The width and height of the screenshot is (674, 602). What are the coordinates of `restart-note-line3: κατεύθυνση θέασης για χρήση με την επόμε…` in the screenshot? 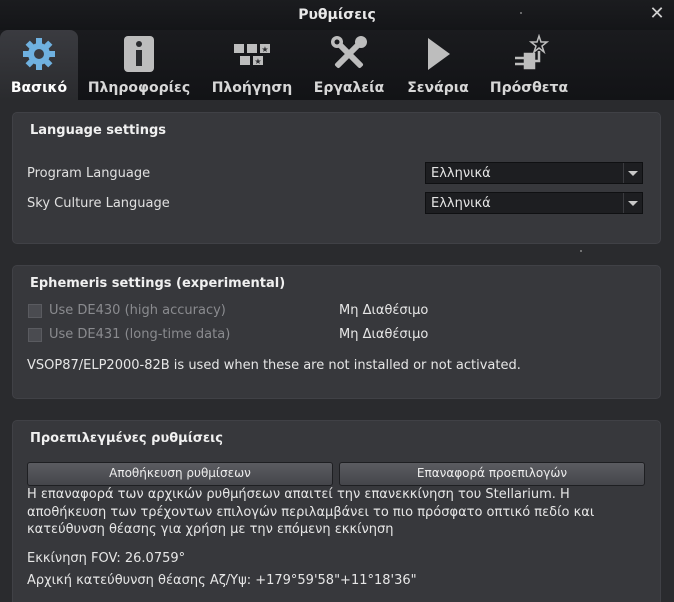 It's located at (210, 529).